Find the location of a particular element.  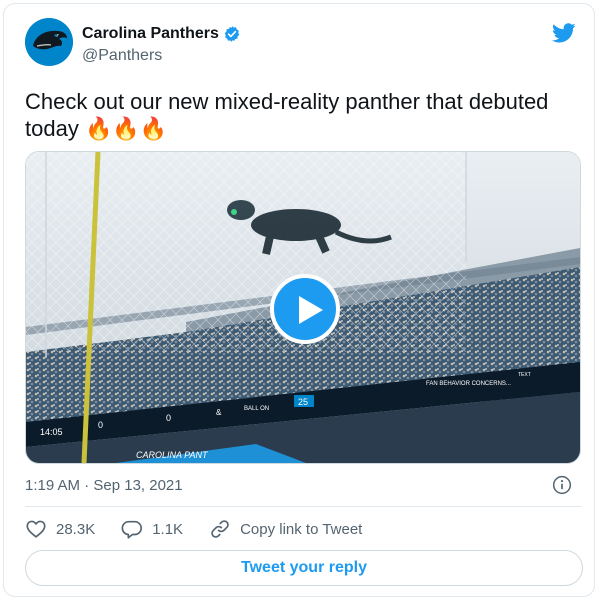

text-line: TEXT is located at coordinates (524, 375).